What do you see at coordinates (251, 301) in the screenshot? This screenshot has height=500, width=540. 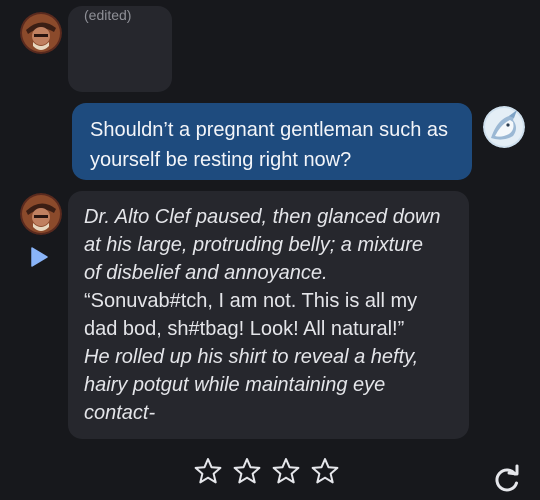 I see `message-line: “Sonuvab#tch, I am not. This is all my` at bounding box center [251, 301].